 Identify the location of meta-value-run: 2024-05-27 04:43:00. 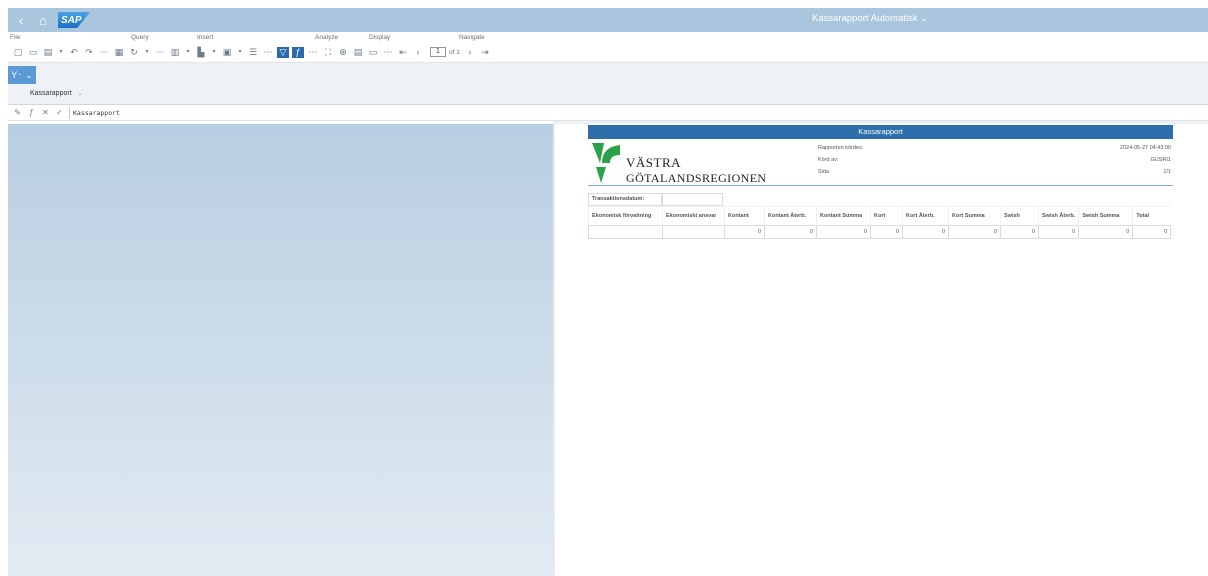
(1145, 148).